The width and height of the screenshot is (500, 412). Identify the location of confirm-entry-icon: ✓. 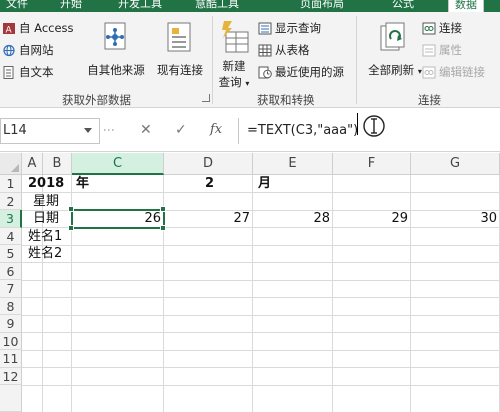
(181, 130).